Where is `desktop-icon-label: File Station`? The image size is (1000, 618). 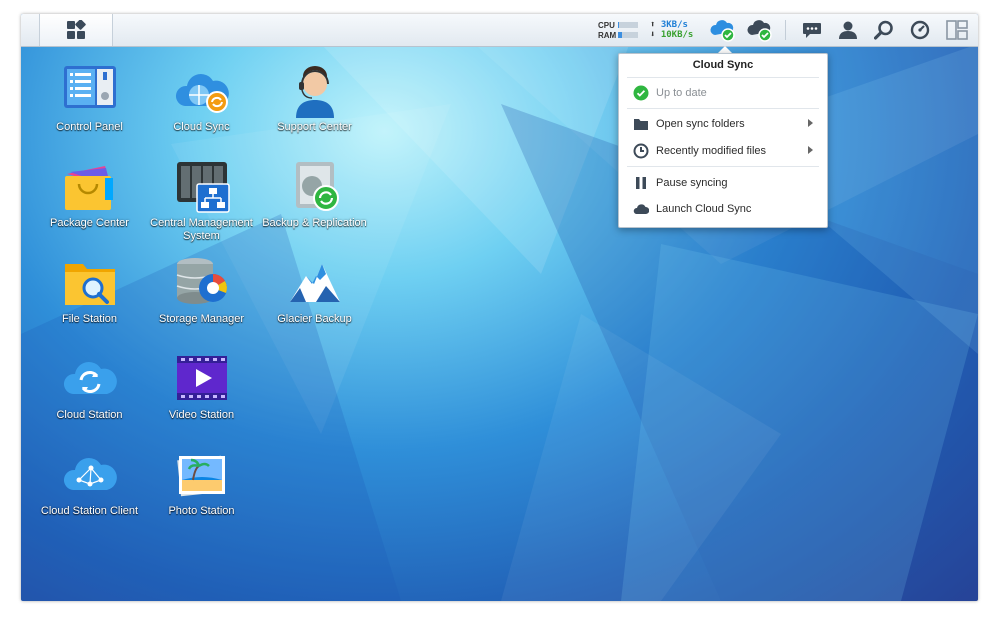
desktop-icon-label: File Station is located at coordinates (89, 319).